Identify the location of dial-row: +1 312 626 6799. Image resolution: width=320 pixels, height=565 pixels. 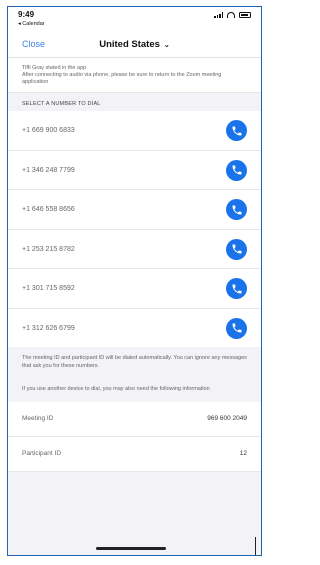
(134, 328).